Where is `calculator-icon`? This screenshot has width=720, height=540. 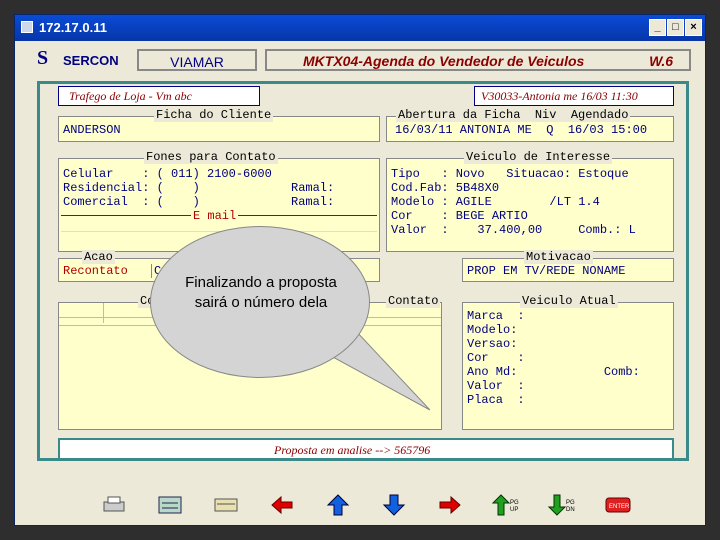
calculator-icon is located at coordinates (170, 505).